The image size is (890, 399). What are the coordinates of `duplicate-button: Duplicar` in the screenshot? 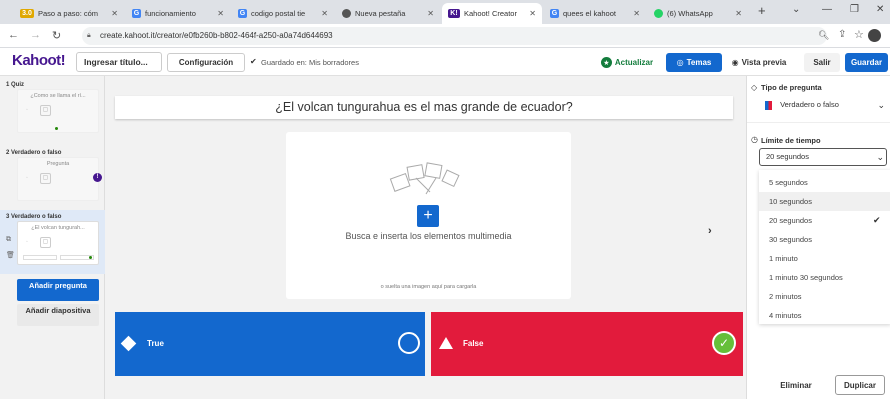 It's located at (860, 385).